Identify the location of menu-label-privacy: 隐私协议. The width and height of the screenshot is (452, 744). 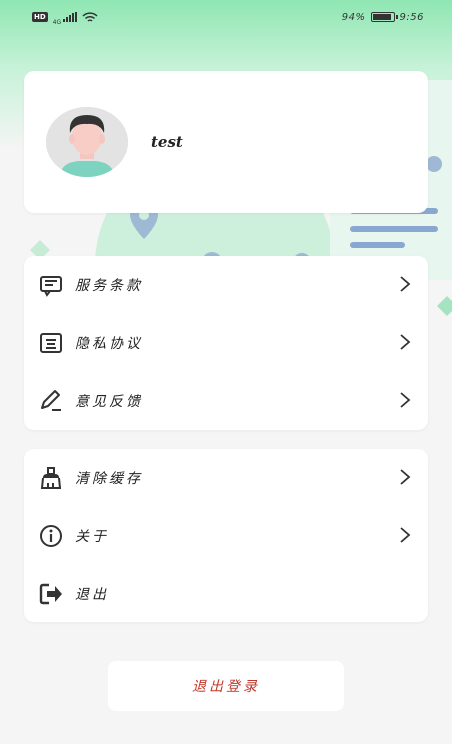
(109, 344).